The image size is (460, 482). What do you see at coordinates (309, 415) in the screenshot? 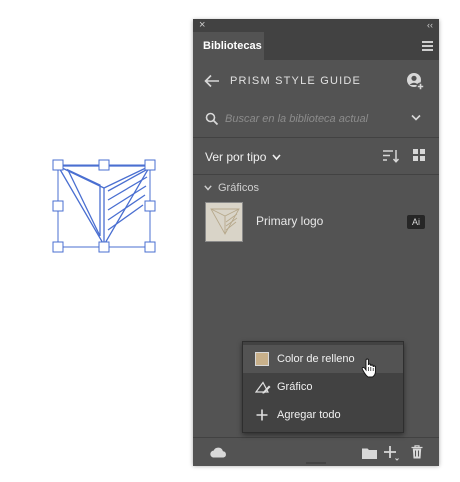
I see `menu-item-label: Agregar todo` at bounding box center [309, 415].